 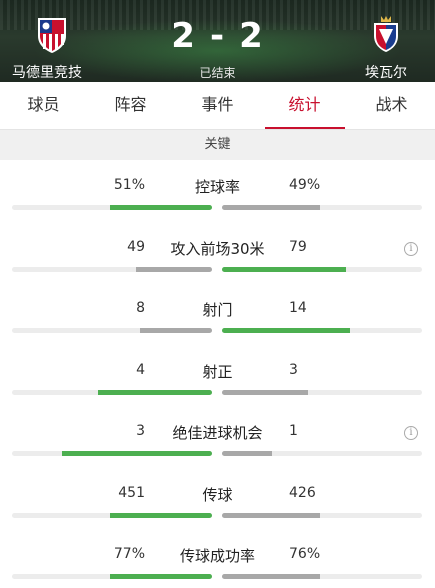 I want to click on stat-row-pass-accuracy: 77% 传球成功率 76%, so click(x=217, y=558).